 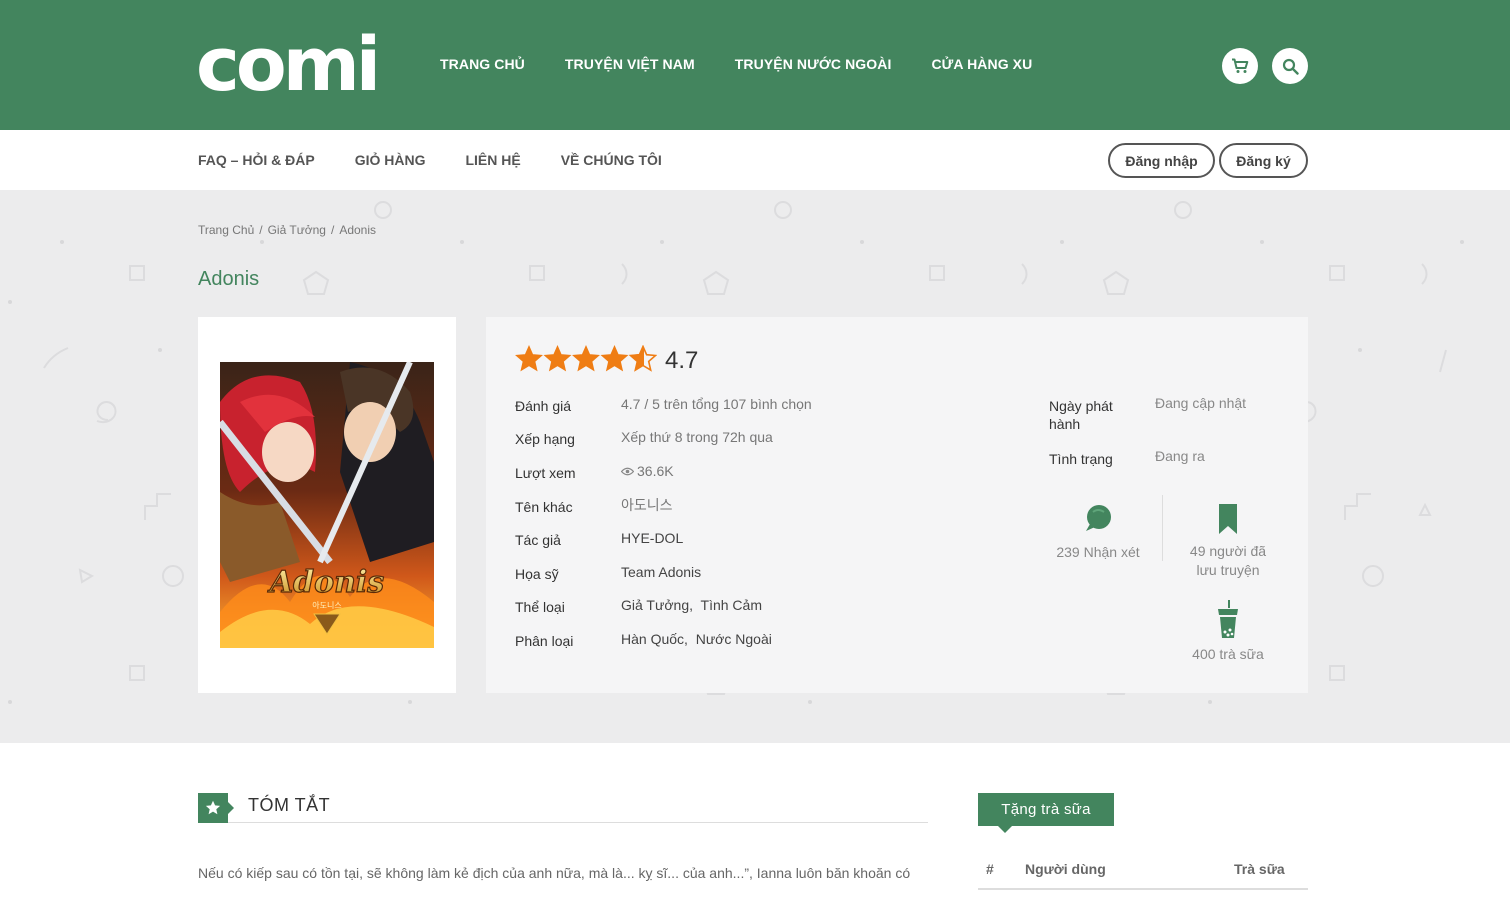 I want to click on summary-badge, so click(x=216, y=808).